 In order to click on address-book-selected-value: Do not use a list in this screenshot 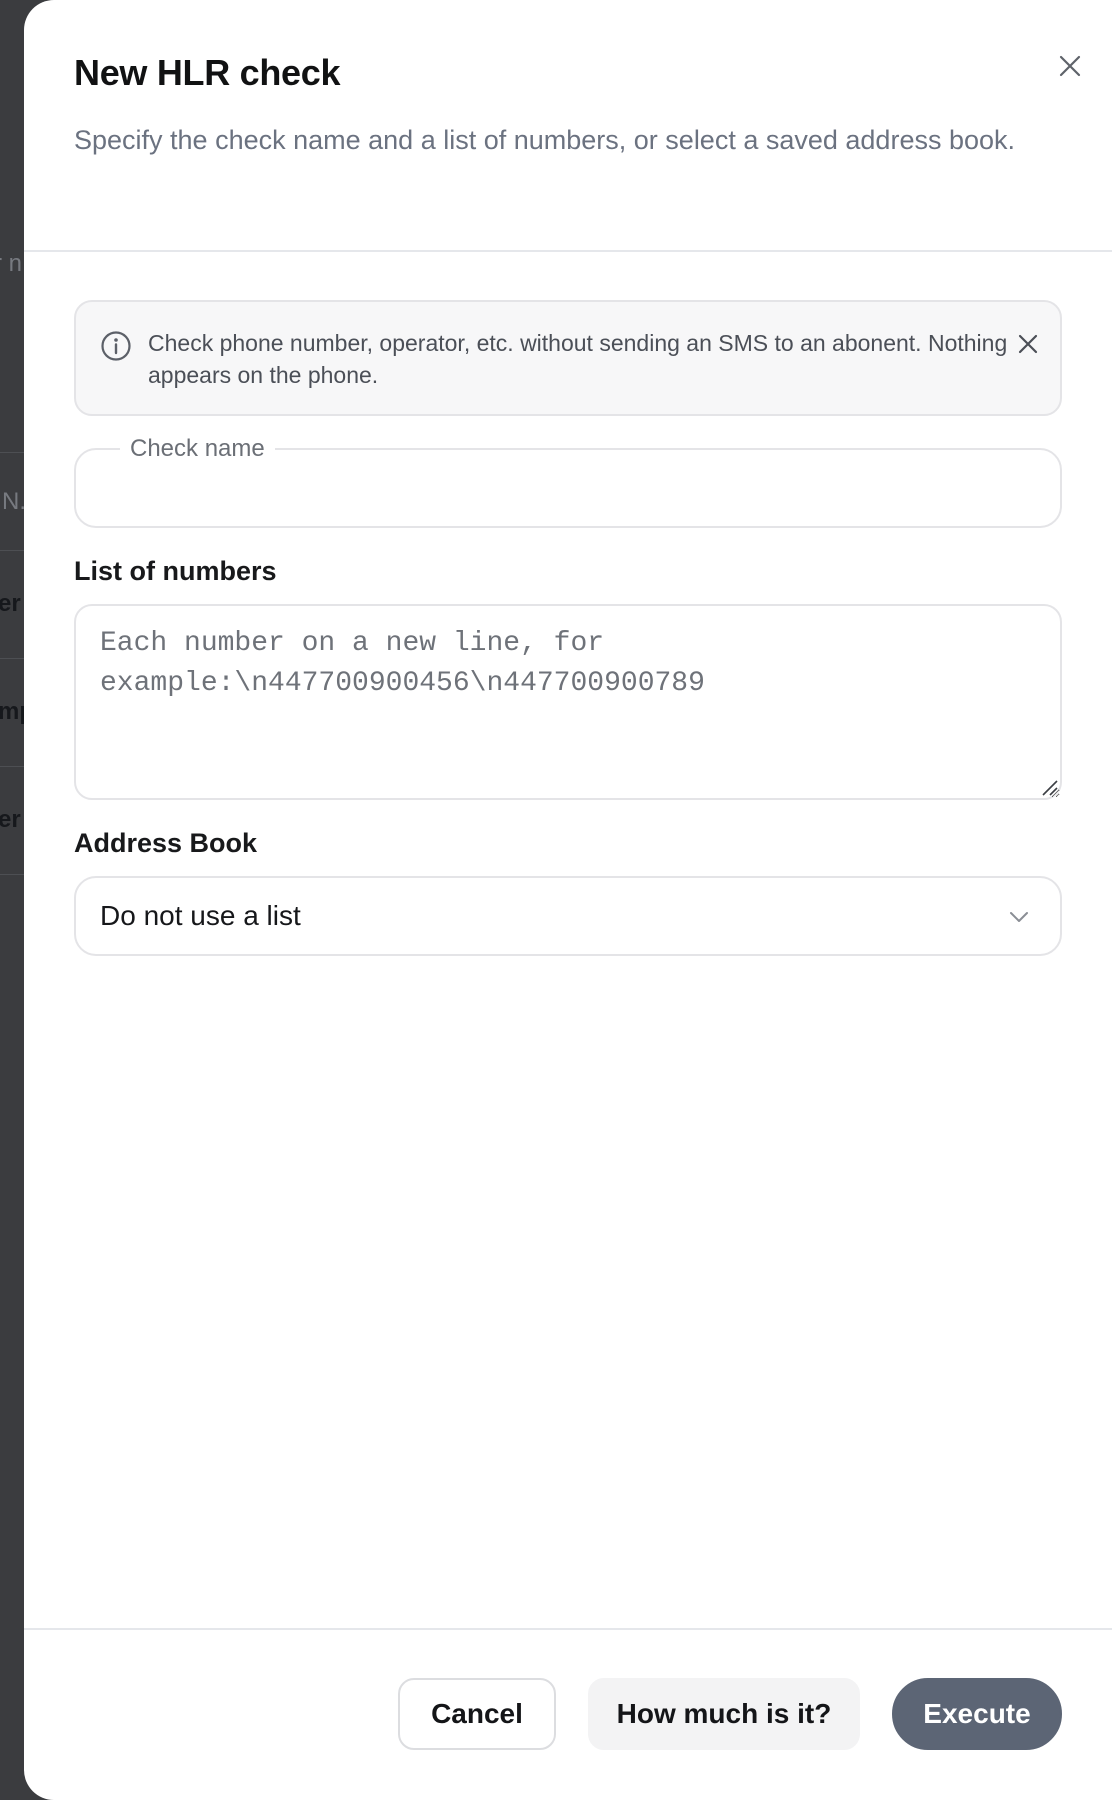, I will do `click(200, 915)`.